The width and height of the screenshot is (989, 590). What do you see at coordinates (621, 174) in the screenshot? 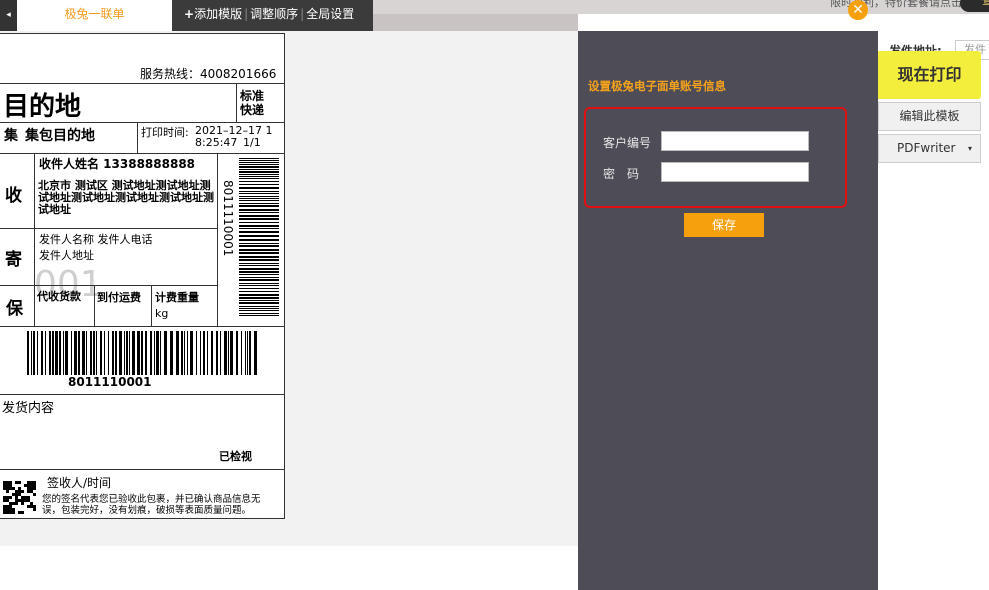
I see `password-label: 密 码` at bounding box center [621, 174].